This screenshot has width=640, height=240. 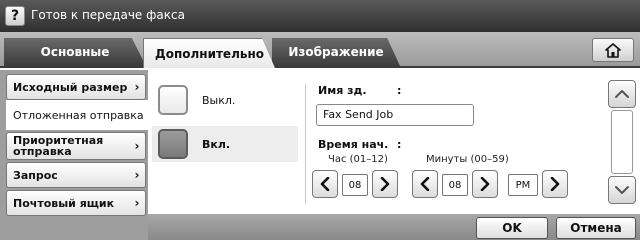 I want to click on ampm-value: PM, so click(x=523, y=185).